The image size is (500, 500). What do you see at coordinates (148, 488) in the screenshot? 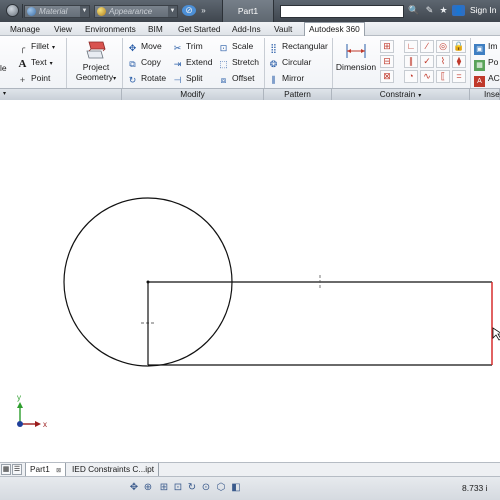
I see `zoom-icon: ⊕` at bounding box center [148, 488].